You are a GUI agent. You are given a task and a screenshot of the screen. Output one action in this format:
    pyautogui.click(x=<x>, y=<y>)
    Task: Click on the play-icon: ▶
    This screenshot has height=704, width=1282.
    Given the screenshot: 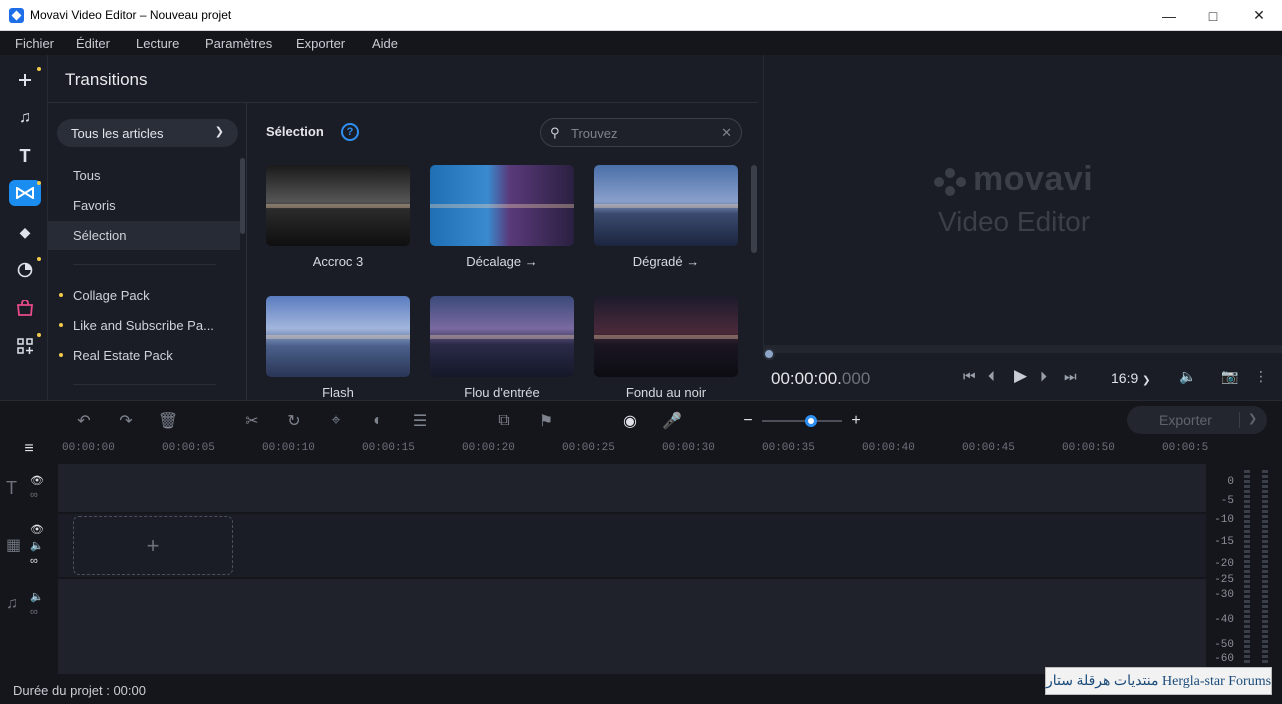 What is the action you would take?
    pyautogui.click(x=1020, y=376)
    